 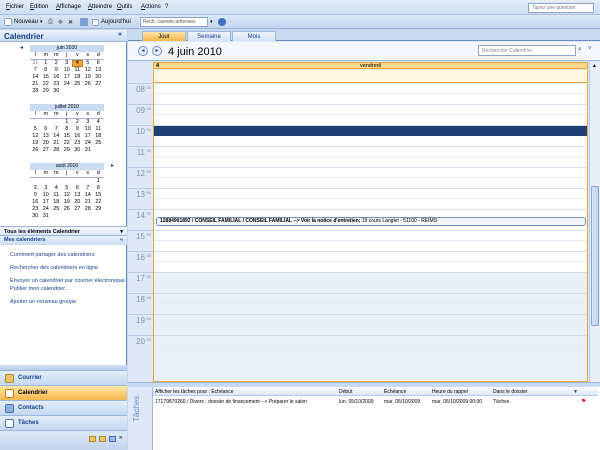 I want to click on selected-time-slot, so click(x=370, y=131).